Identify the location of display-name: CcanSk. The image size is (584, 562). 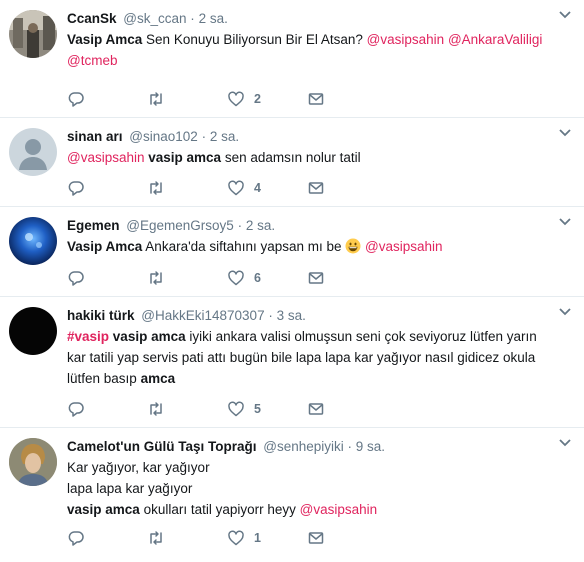
(92, 18).